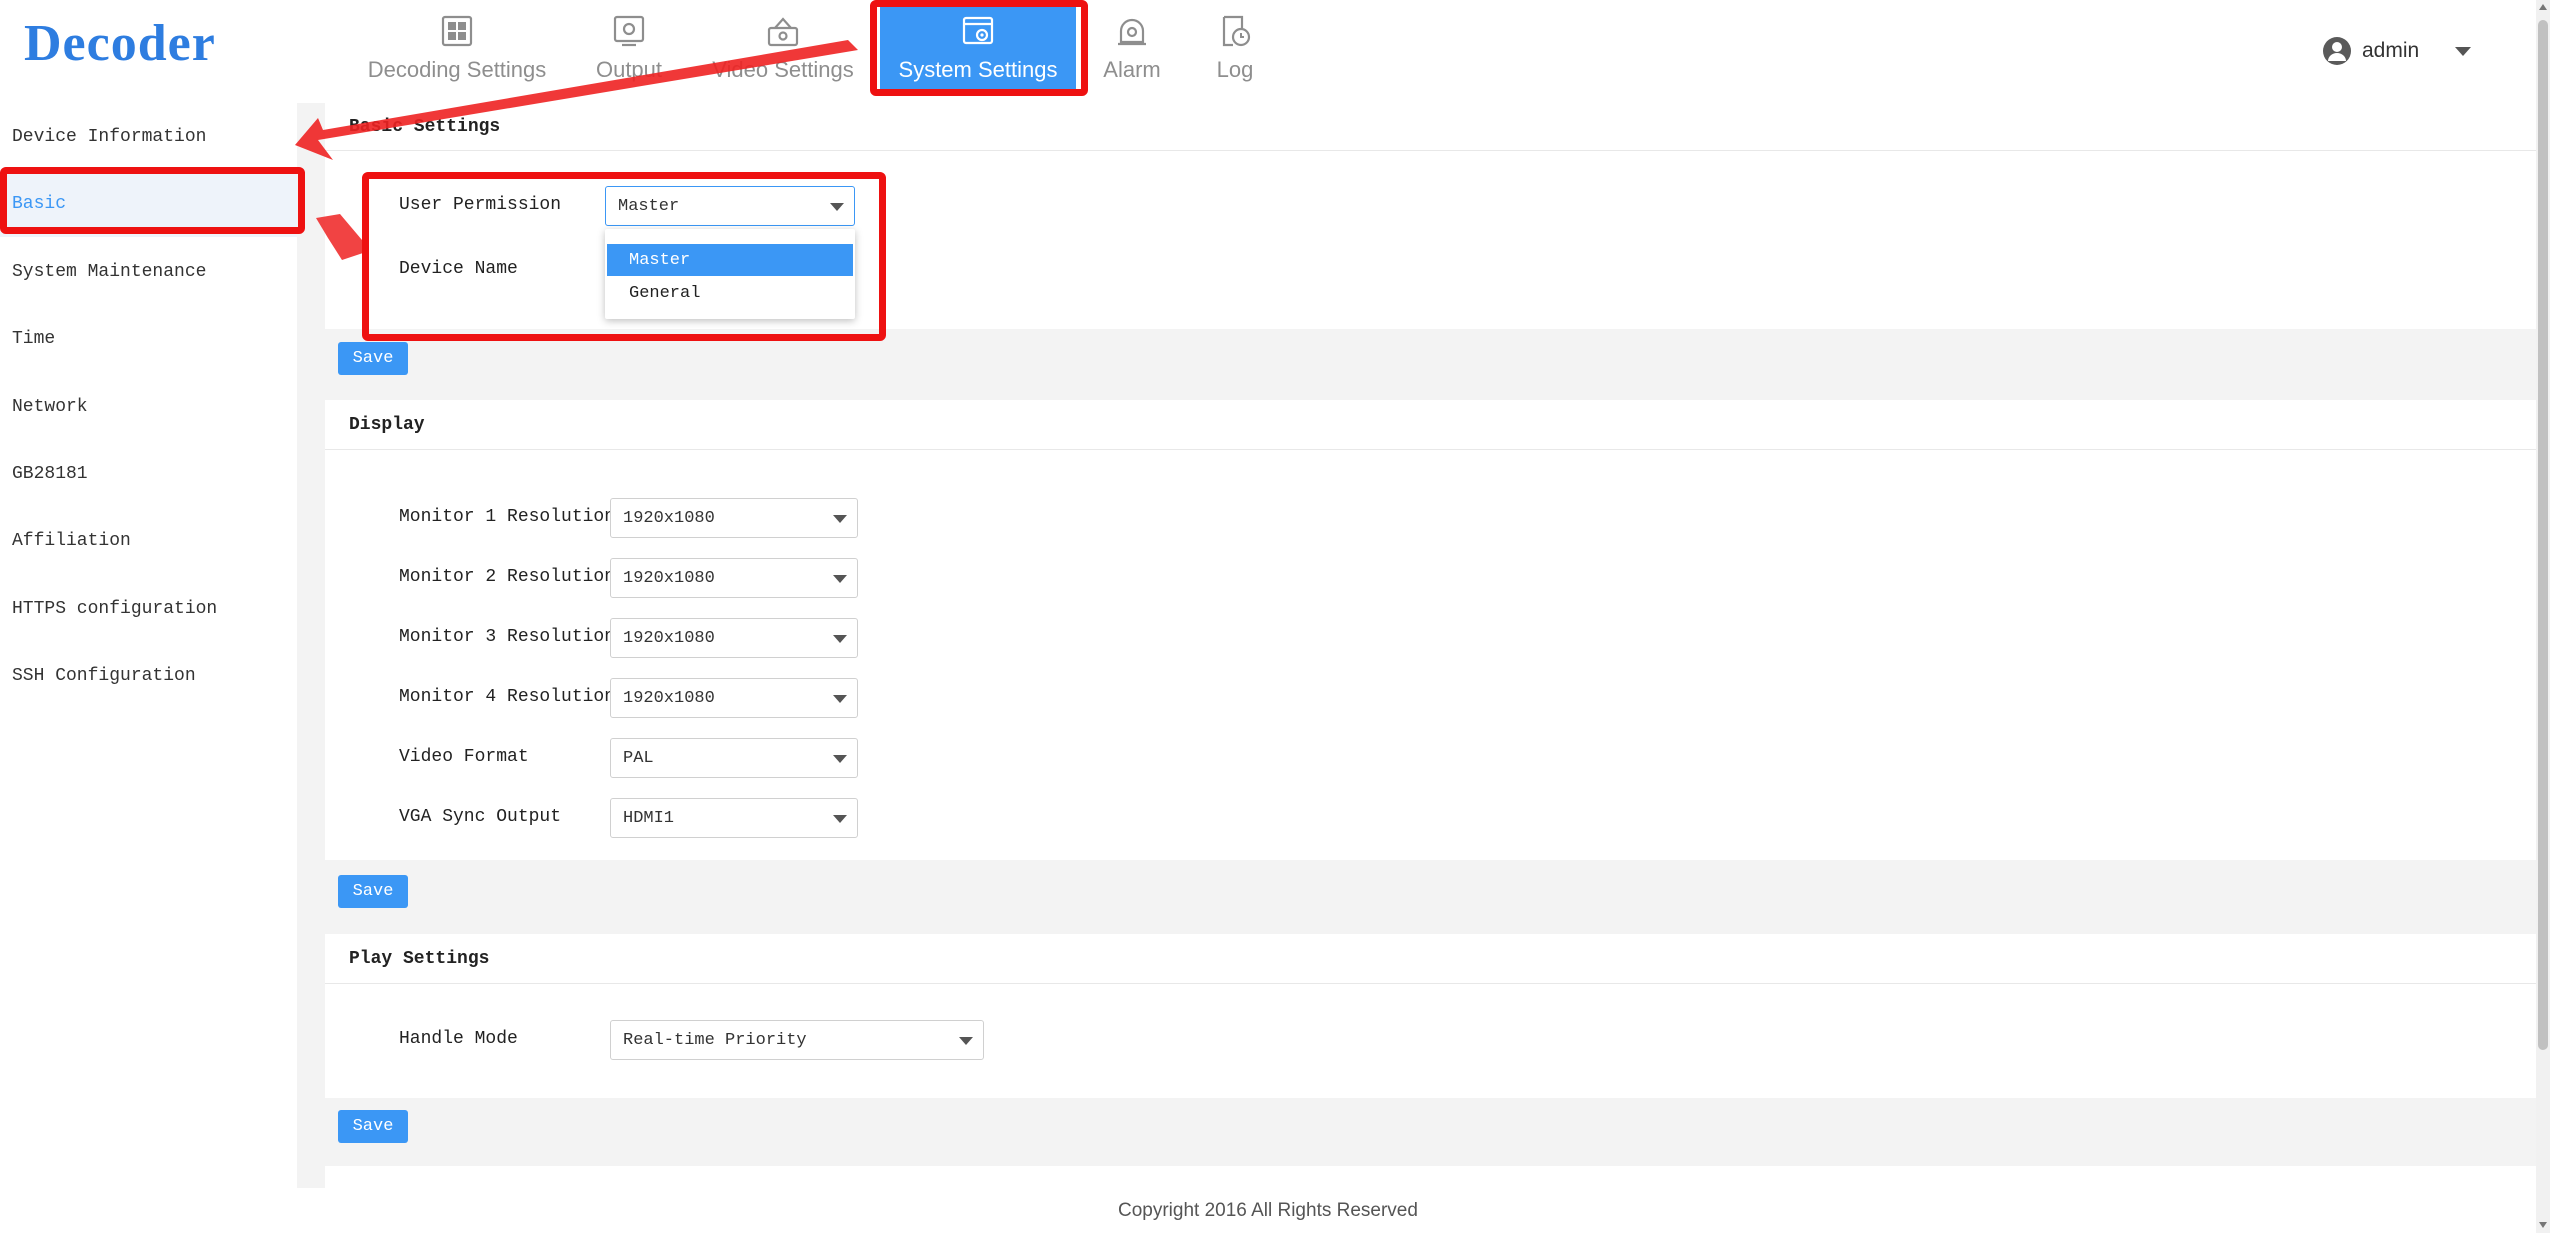 This screenshot has width=2550, height=1233. I want to click on annotation-box-system-settings, so click(979, 48).